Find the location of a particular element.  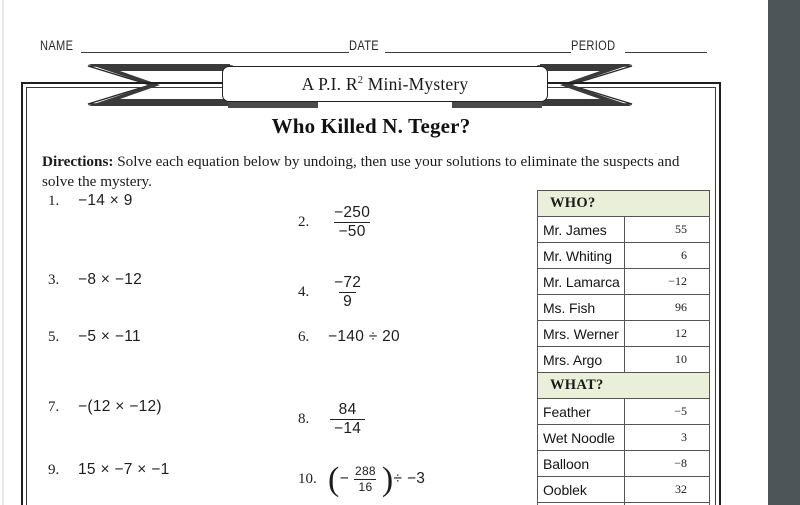

suspect-name: Mr. Whiting is located at coordinates (581, 255).